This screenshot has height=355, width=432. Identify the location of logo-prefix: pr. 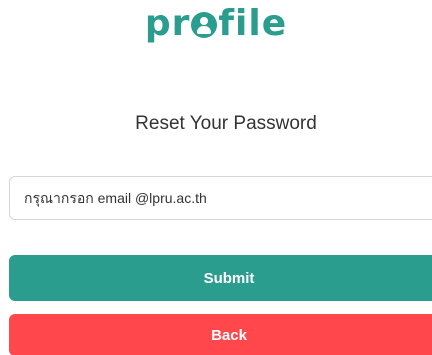
(167, 23).